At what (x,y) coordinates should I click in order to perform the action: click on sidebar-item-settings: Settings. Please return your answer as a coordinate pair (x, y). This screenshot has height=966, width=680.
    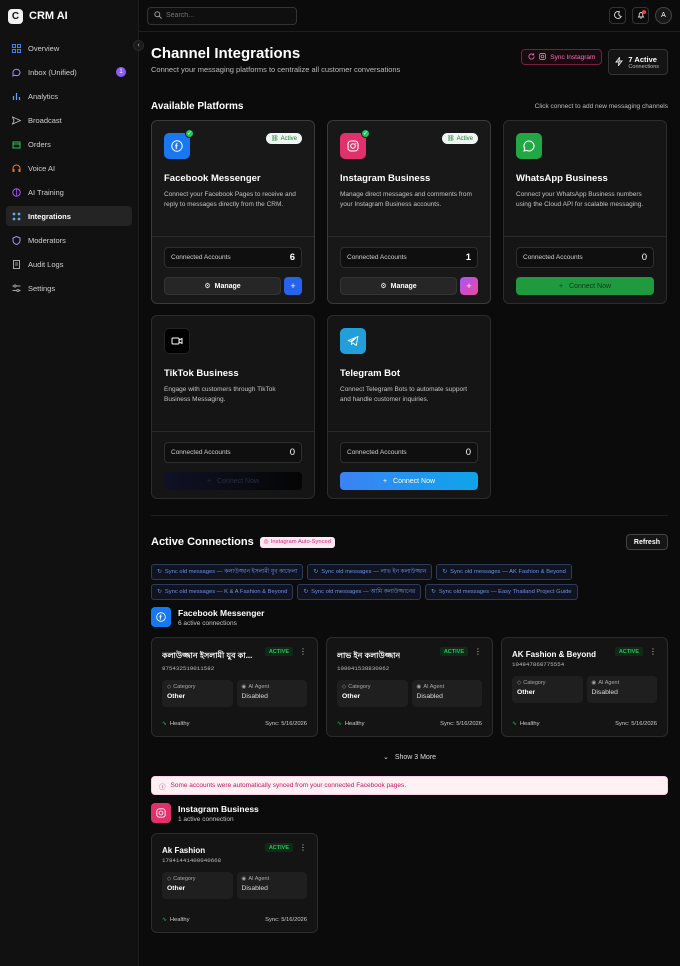
    Looking at the image, I should click on (69, 288).